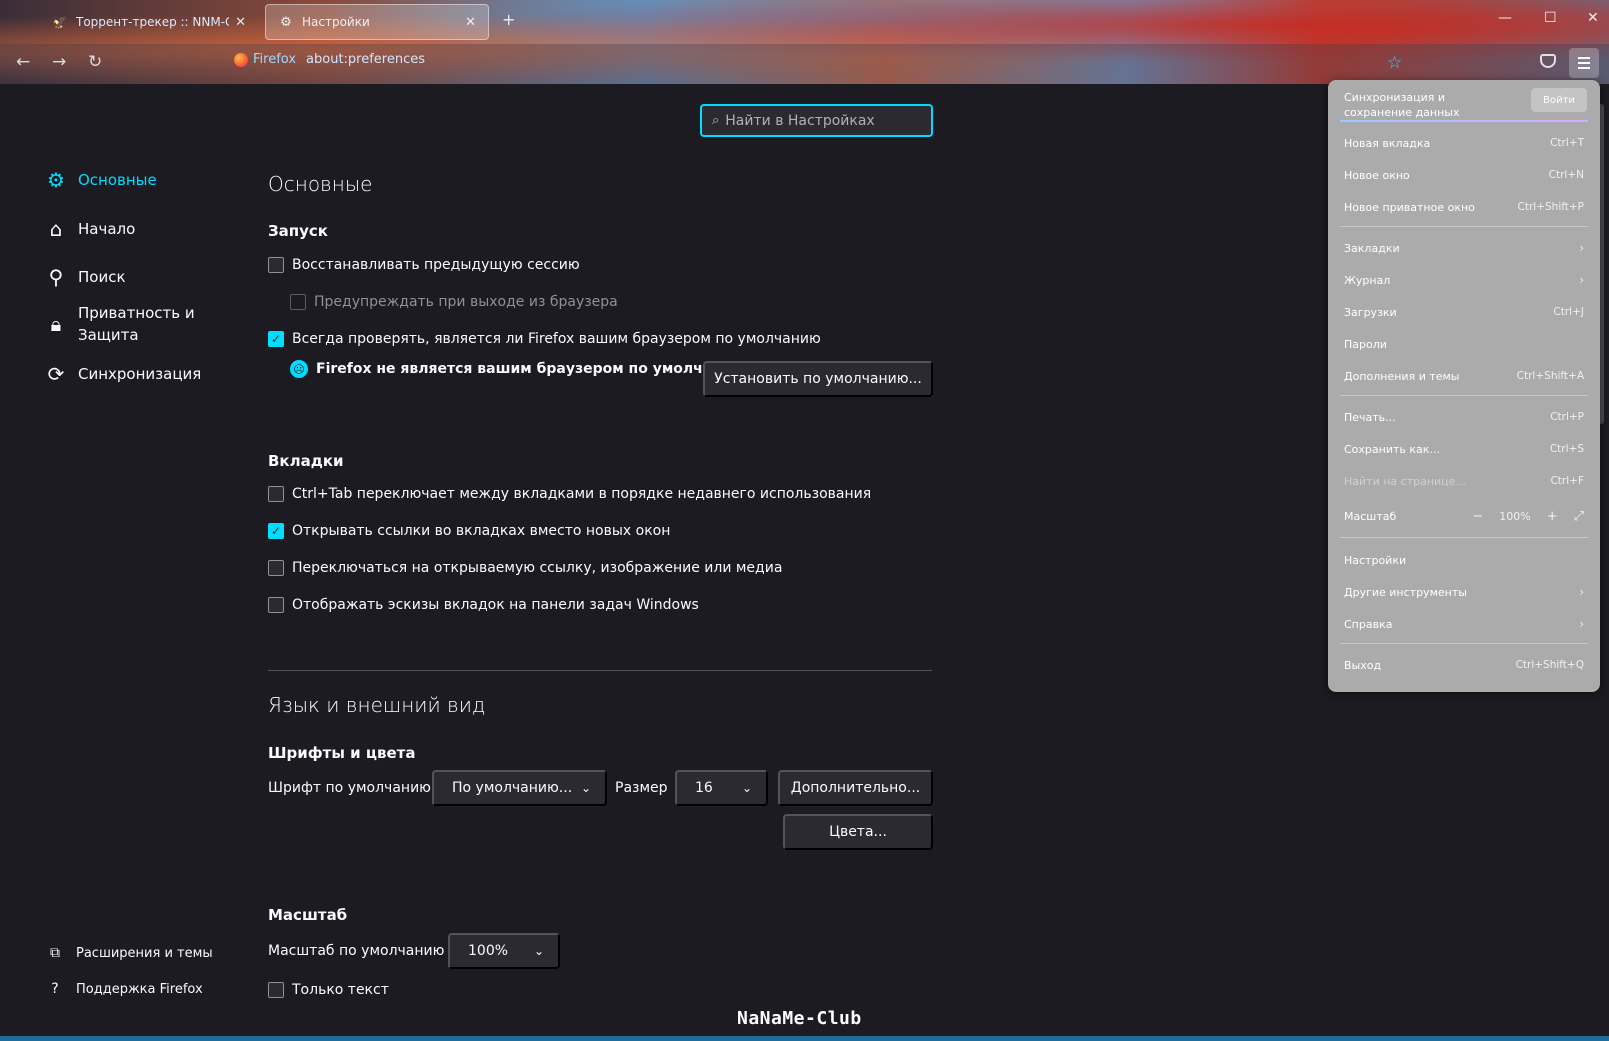 This screenshot has width=1609, height=1041. I want to click on menu-item-zoom: Масштаб − 100% + ⤢, so click(1464, 516).